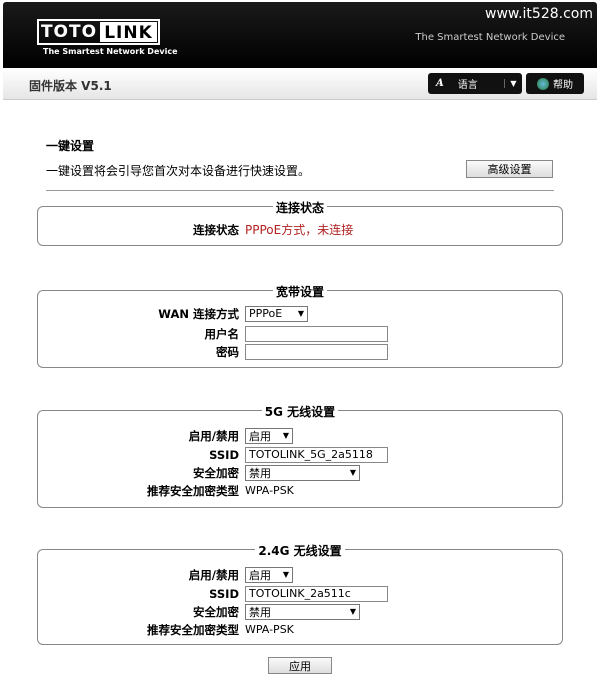 Image resolution: width=600 pixels, height=694 pixels. Describe the element at coordinates (316, 333) in the screenshot. I see `username-input` at that location.